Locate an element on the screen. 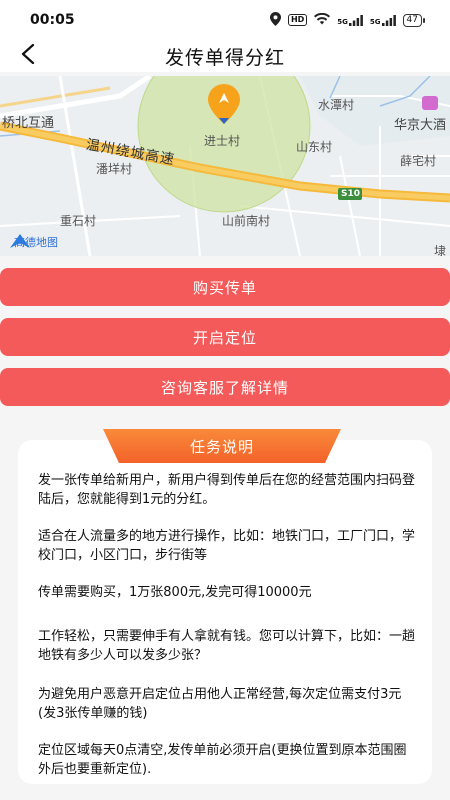 This screenshot has height=800, width=450. task-title: 任务说明 is located at coordinates (221, 446).